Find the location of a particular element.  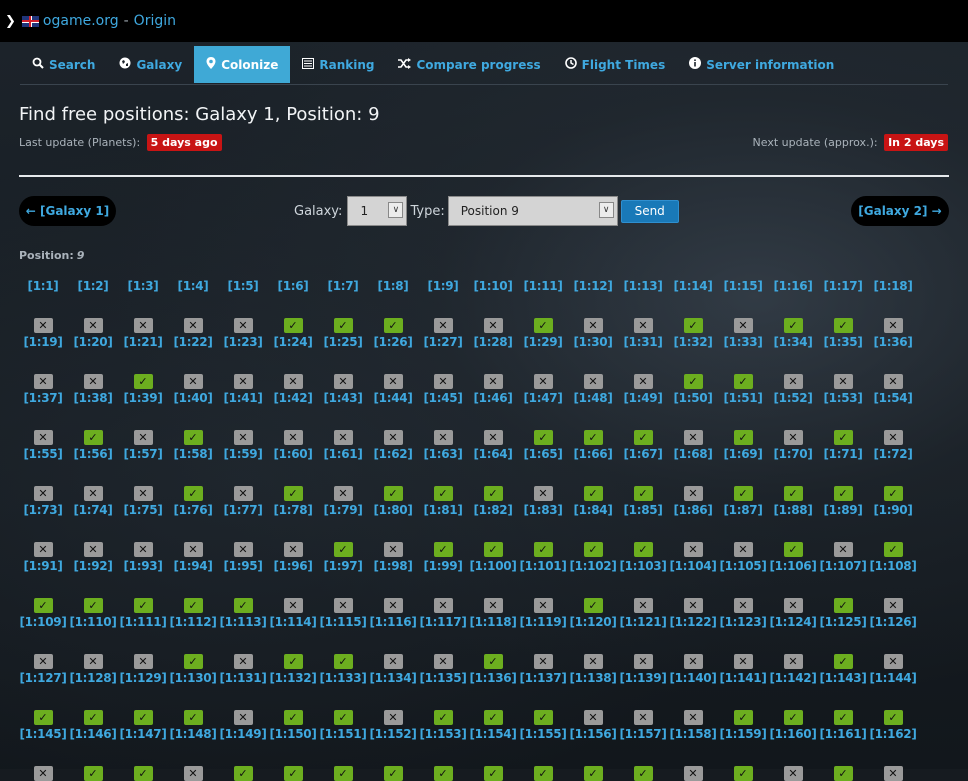

send-button: Send is located at coordinates (649, 211).